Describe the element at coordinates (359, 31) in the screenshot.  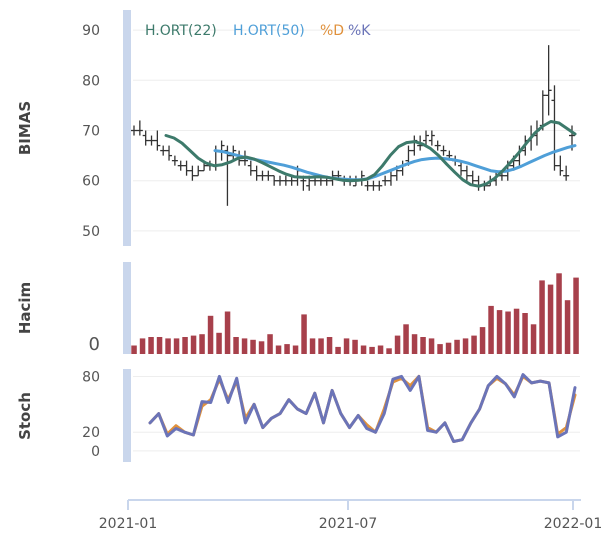
I see `legend-item-k: %K` at that location.